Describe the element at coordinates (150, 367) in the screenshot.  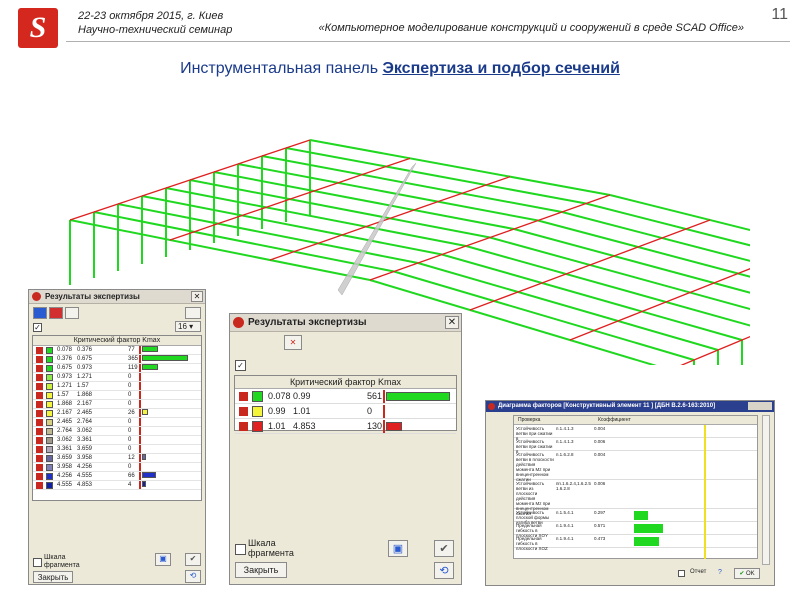
I see `count-bar` at that location.